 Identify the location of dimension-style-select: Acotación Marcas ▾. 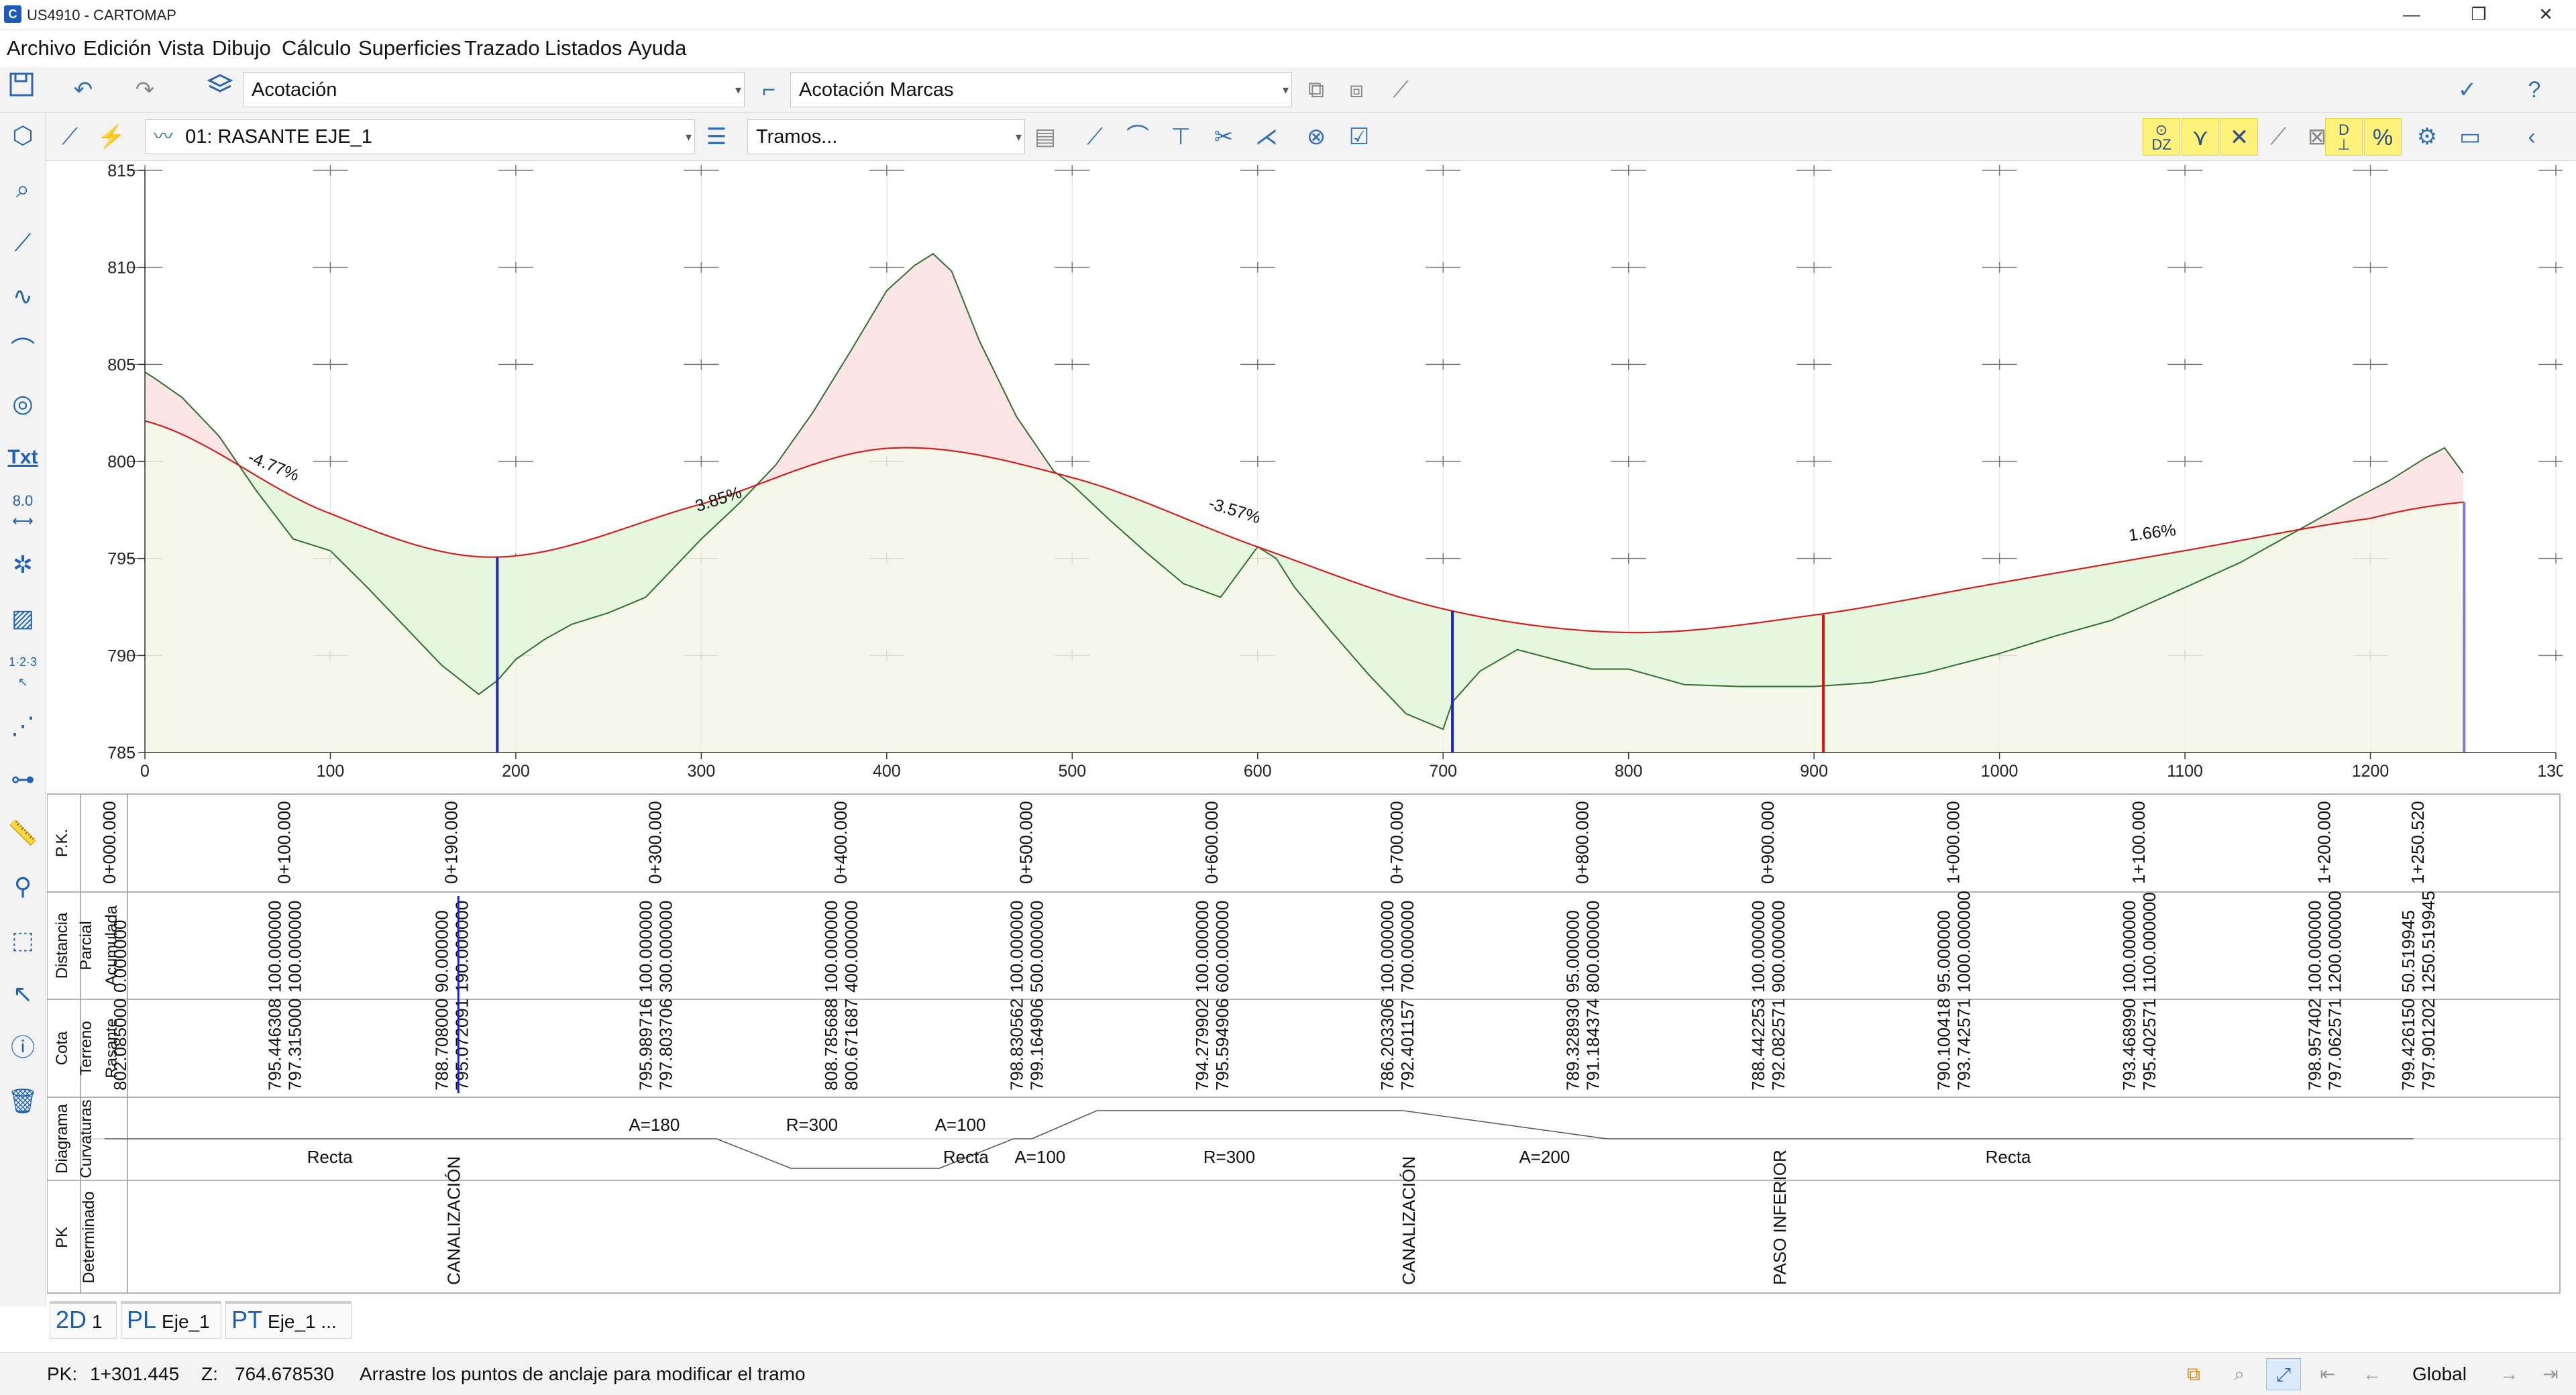
(1041, 89).